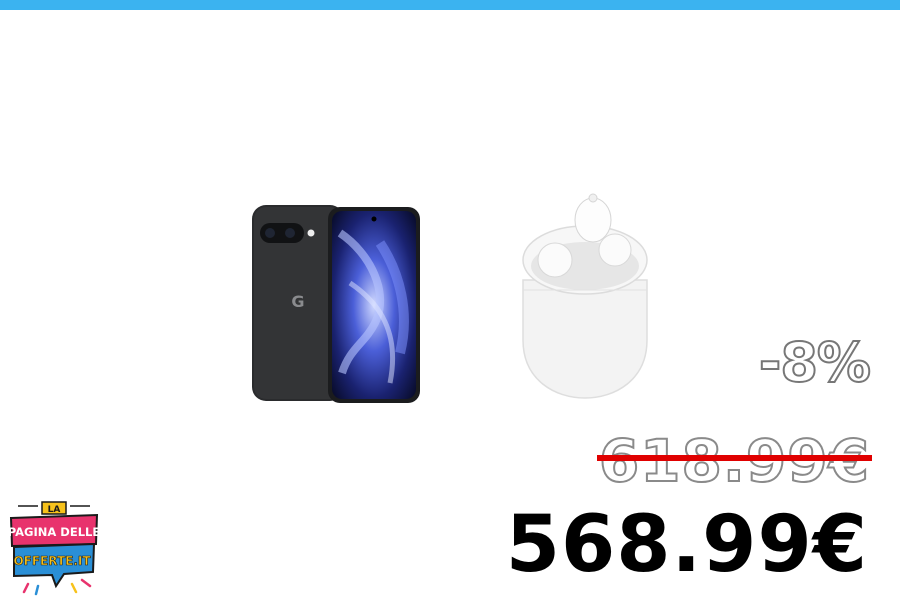 This screenshot has width=900, height=600. I want to click on top-accent-bar, so click(450, 5).